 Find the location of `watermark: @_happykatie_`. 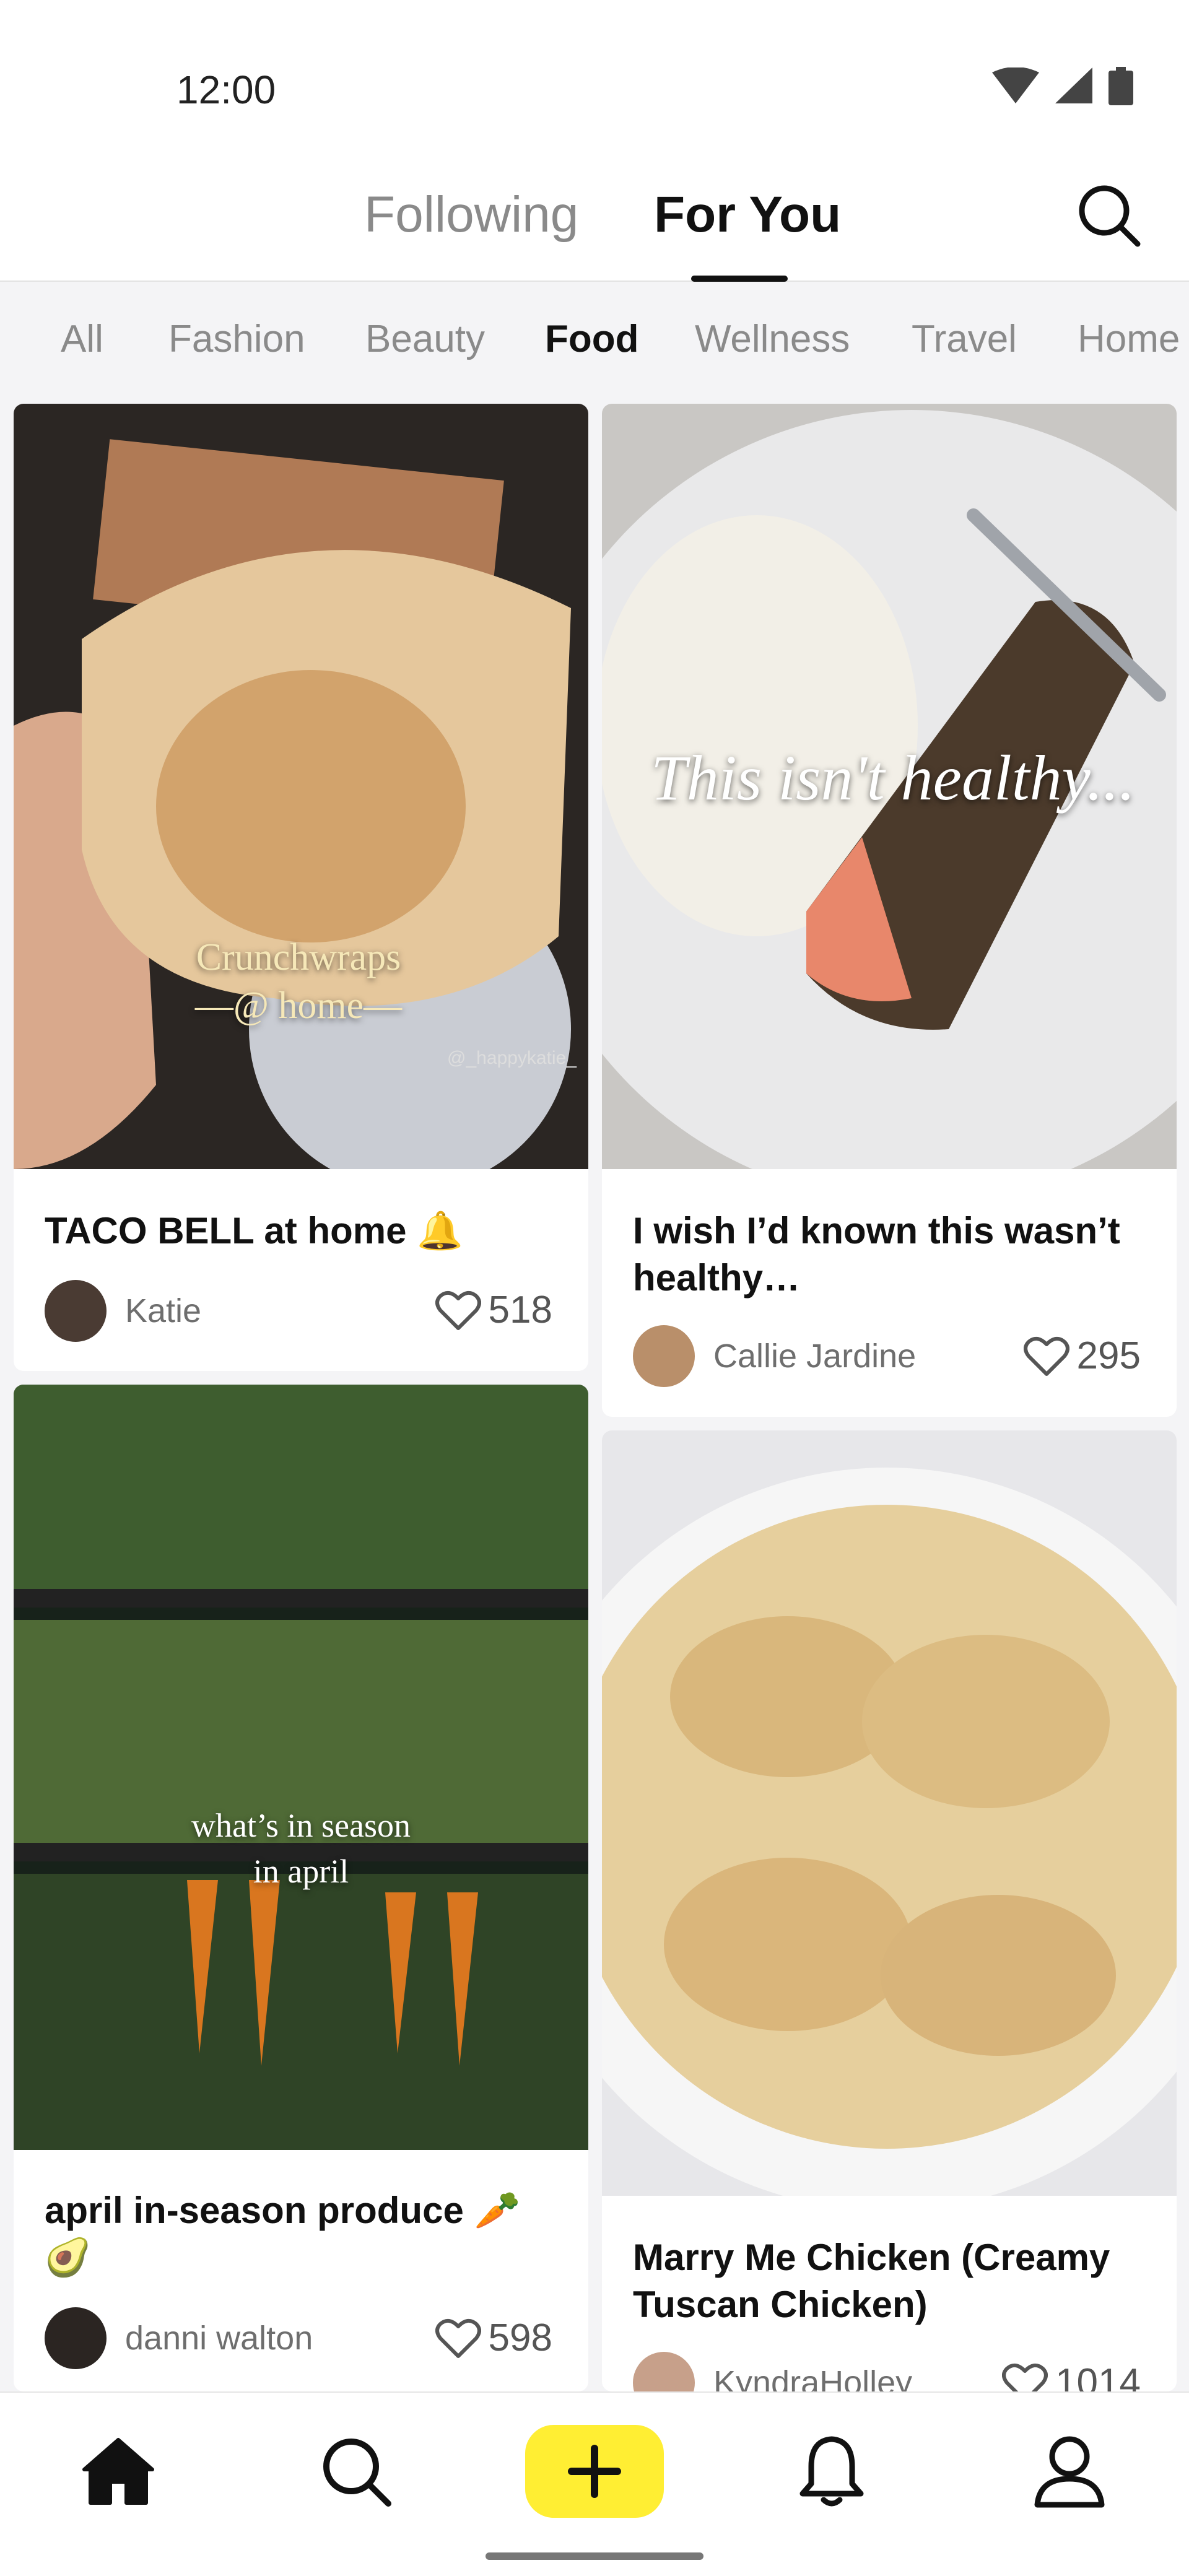

watermark: @_happykatie_ is located at coordinates (512, 1058).